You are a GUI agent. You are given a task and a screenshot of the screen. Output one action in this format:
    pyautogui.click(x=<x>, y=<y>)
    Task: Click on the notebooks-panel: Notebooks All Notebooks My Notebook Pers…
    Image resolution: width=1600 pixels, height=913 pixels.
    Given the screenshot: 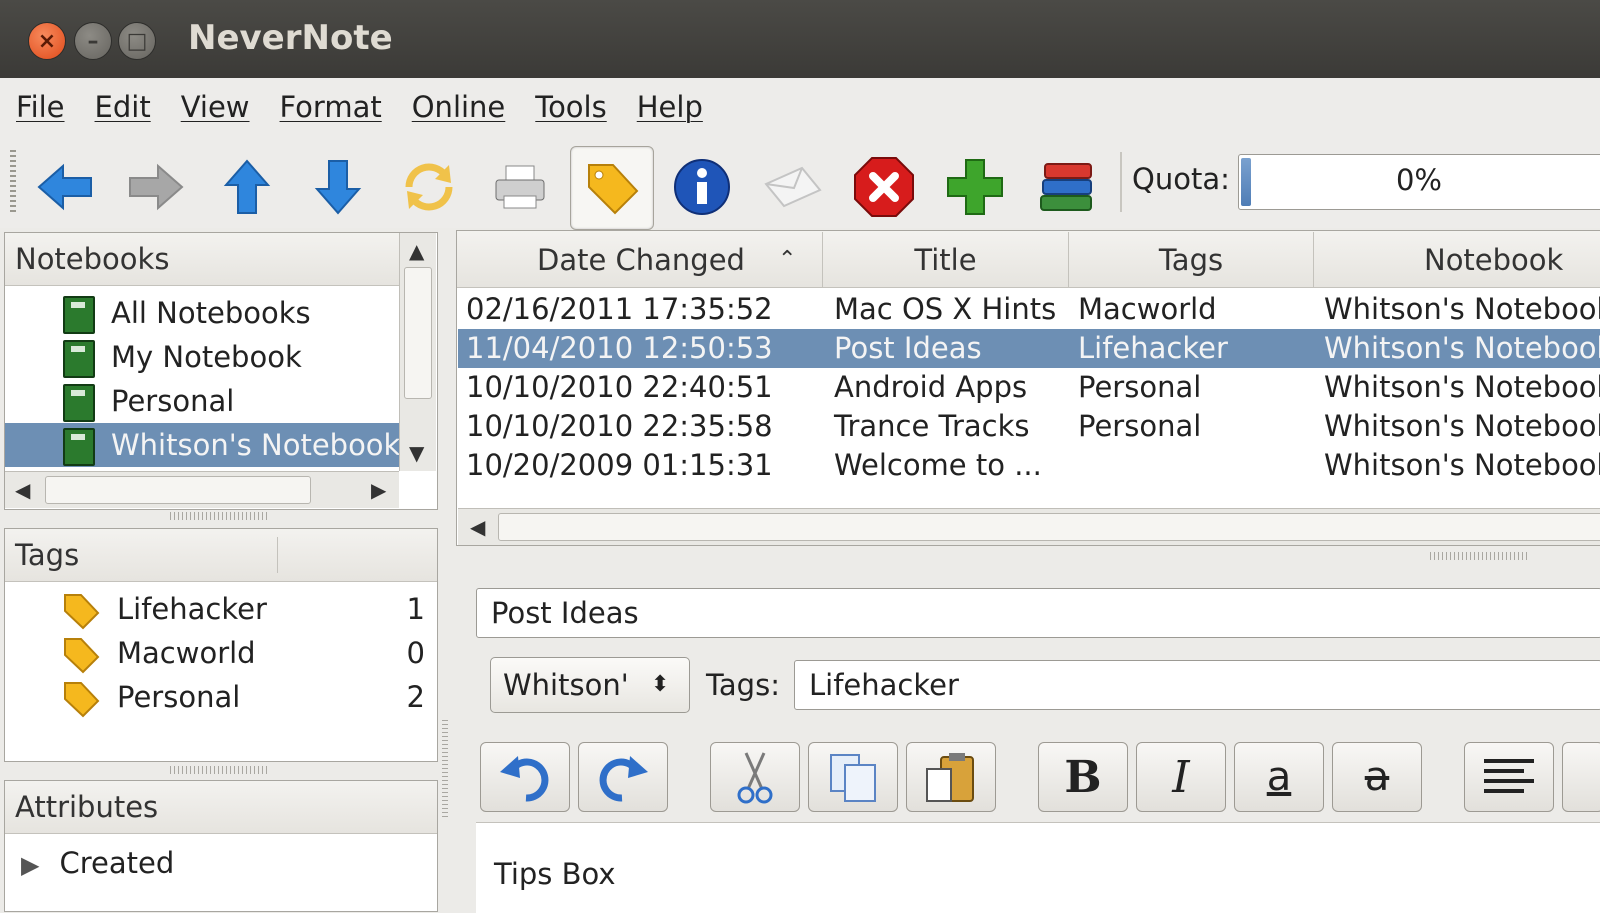 What is the action you would take?
    pyautogui.click(x=221, y=371)
    